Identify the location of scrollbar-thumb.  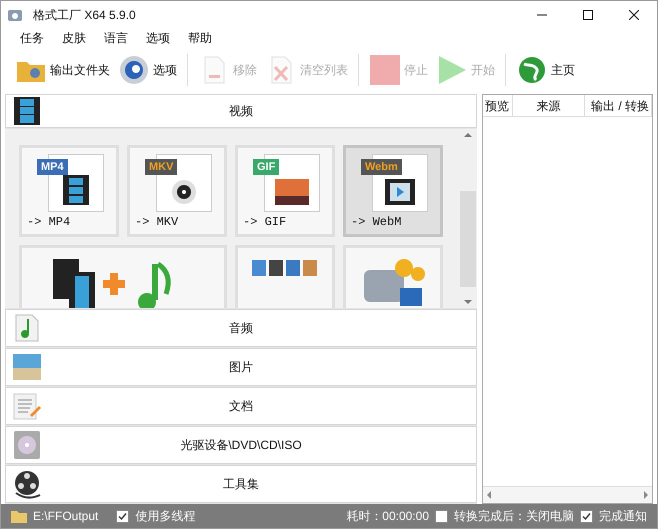
(468, 238).